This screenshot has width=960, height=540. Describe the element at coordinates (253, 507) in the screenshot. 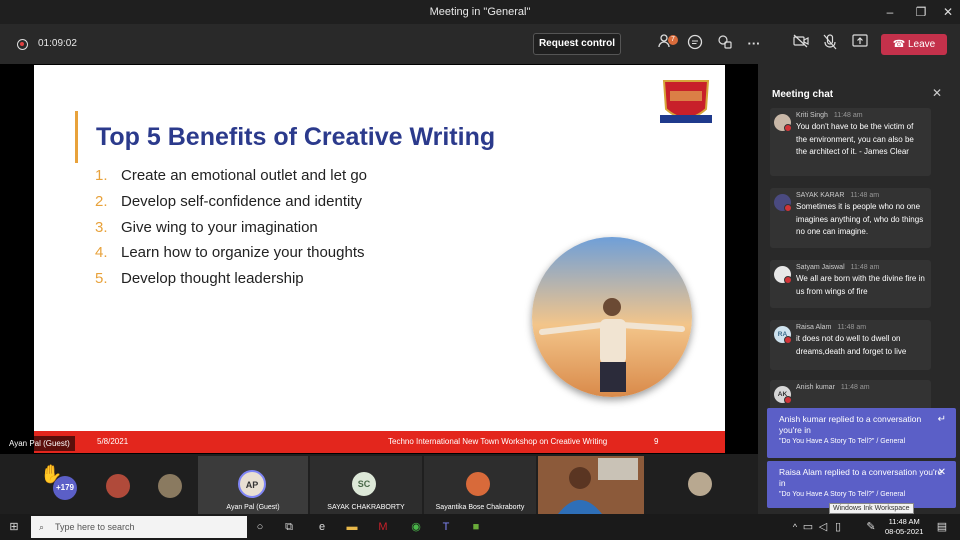

I see `participant-name: Ayan Pal (Guest)` at that location.